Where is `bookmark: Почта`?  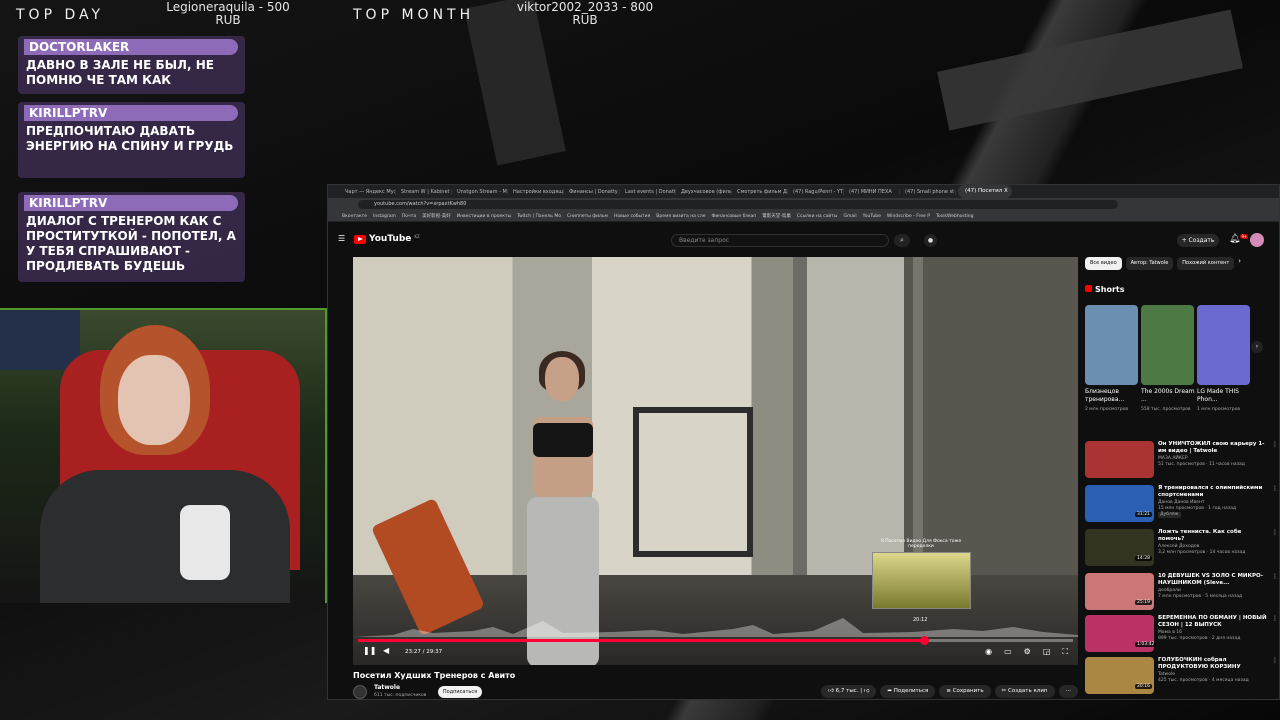
bookmark: Почта is located at coordinates (409, 216).